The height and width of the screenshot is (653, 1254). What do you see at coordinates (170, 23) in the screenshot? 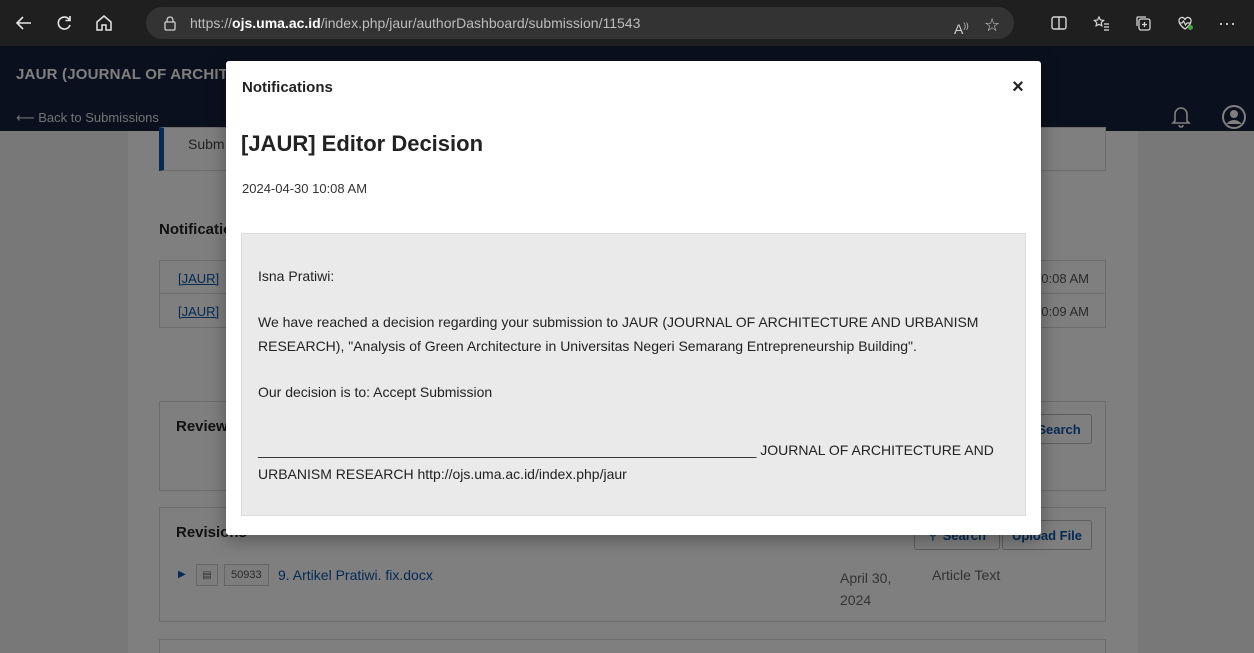
I see `lock-icon` at bounding box center [170, 23].